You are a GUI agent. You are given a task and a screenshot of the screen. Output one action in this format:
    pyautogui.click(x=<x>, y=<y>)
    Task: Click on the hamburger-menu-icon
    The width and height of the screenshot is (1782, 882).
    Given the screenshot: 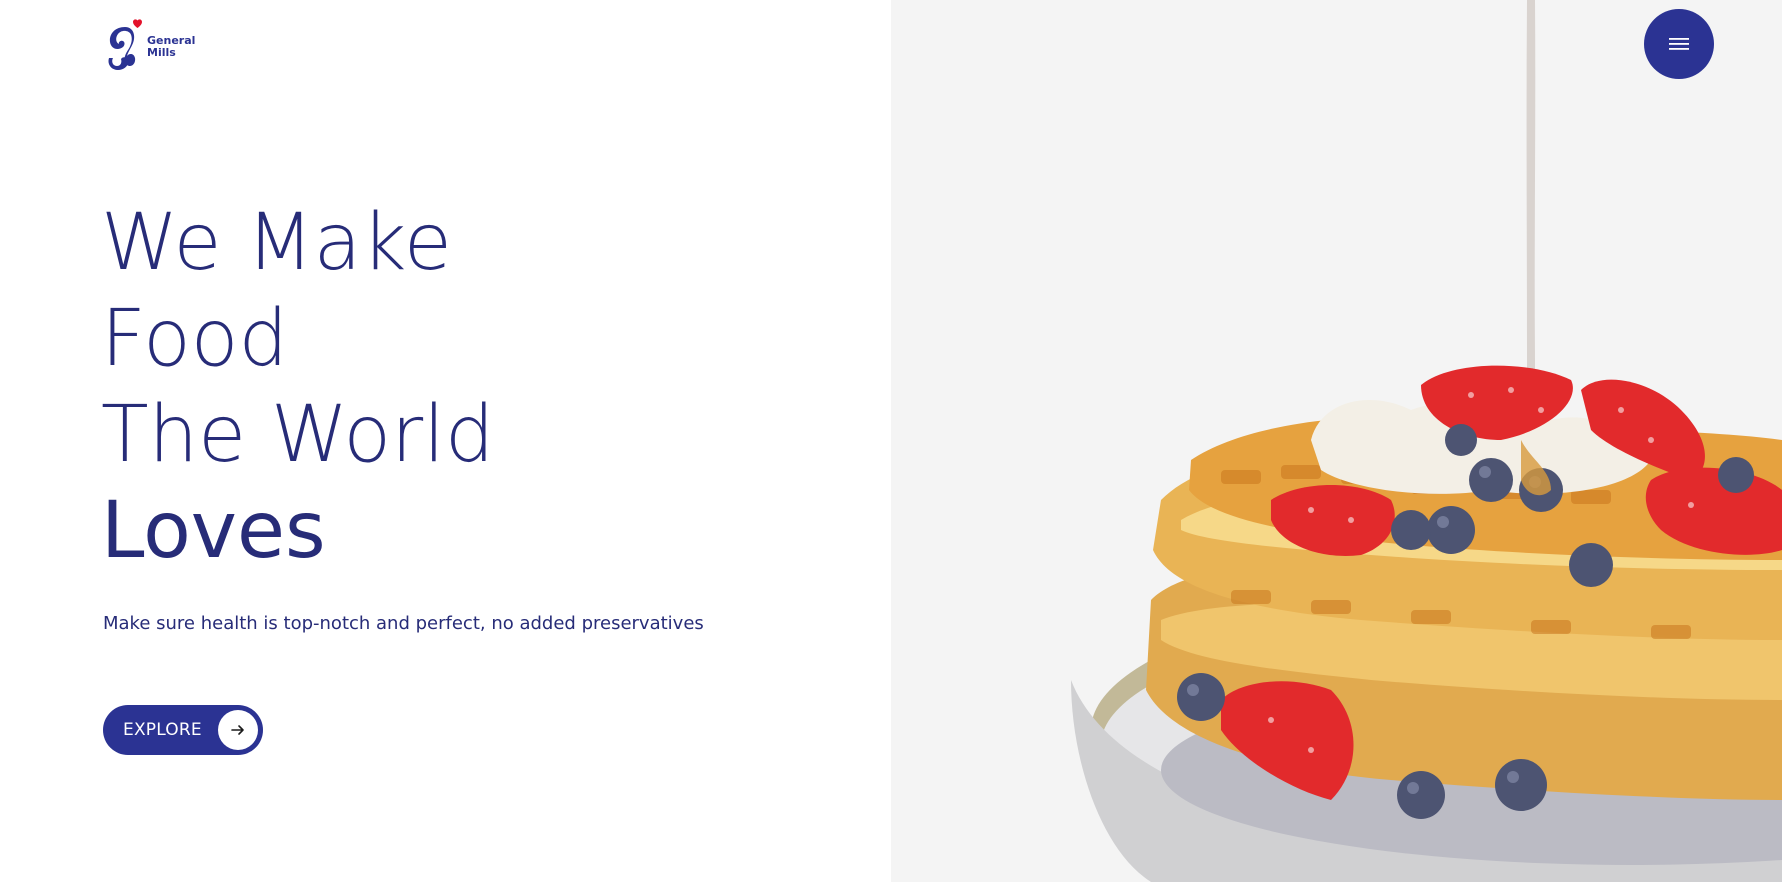 What is the action you would take?
    pyautogui.click(x=1679, y=44)
    